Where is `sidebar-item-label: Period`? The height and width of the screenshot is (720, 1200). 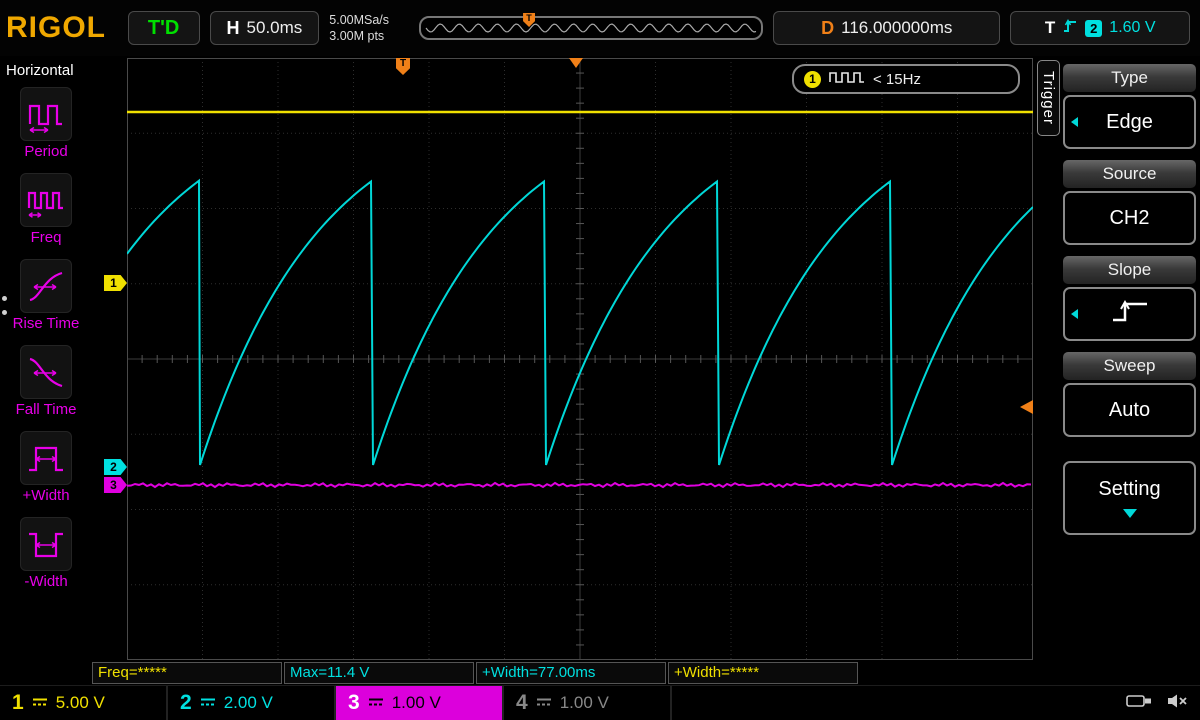 sidebar-item-label: Period is located at coordinates (46, 151).